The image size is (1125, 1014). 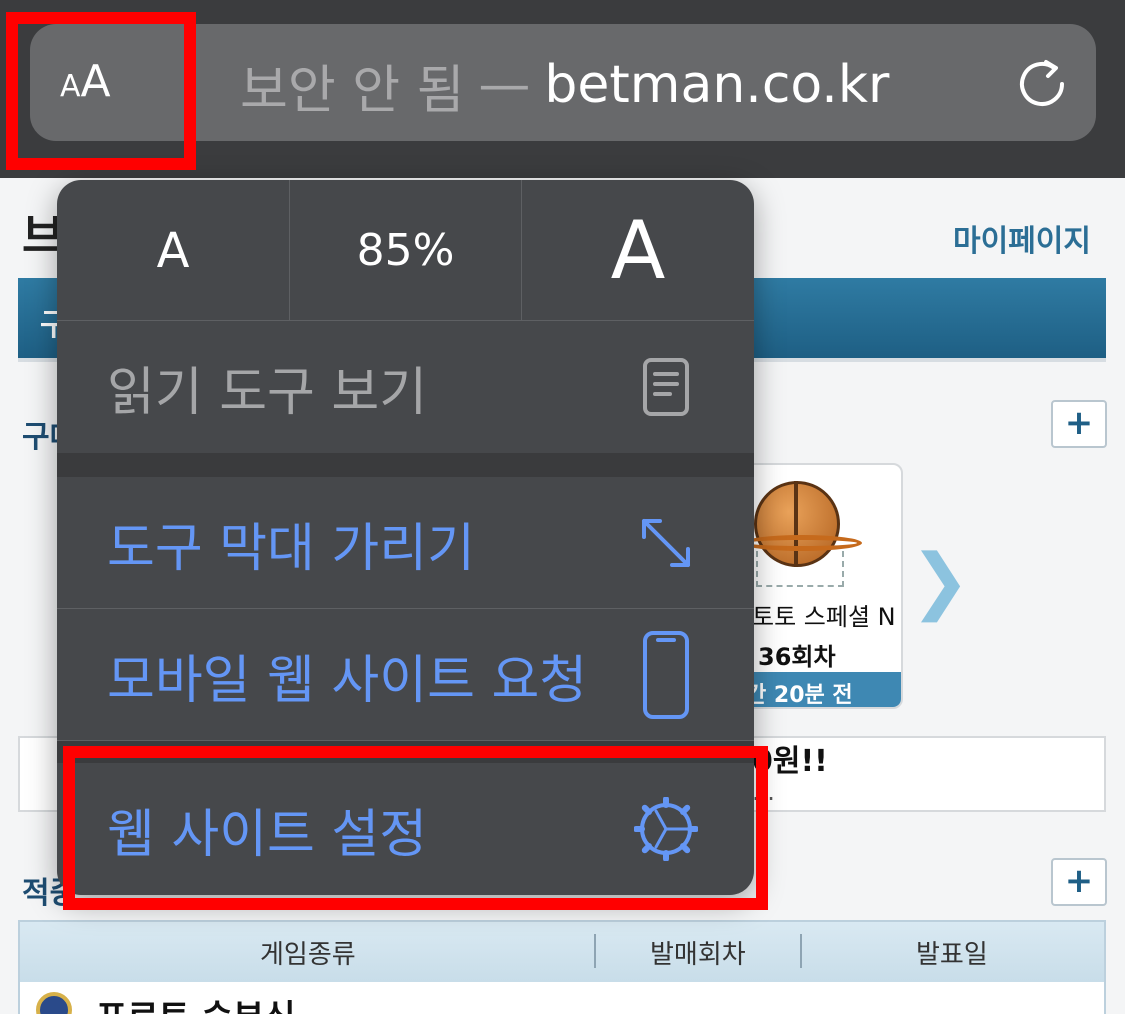 What do you see at coordinates (352, 90) in the screenshot?
I see `security-status: 보안 안 됨` at bounding box center [352, 90].